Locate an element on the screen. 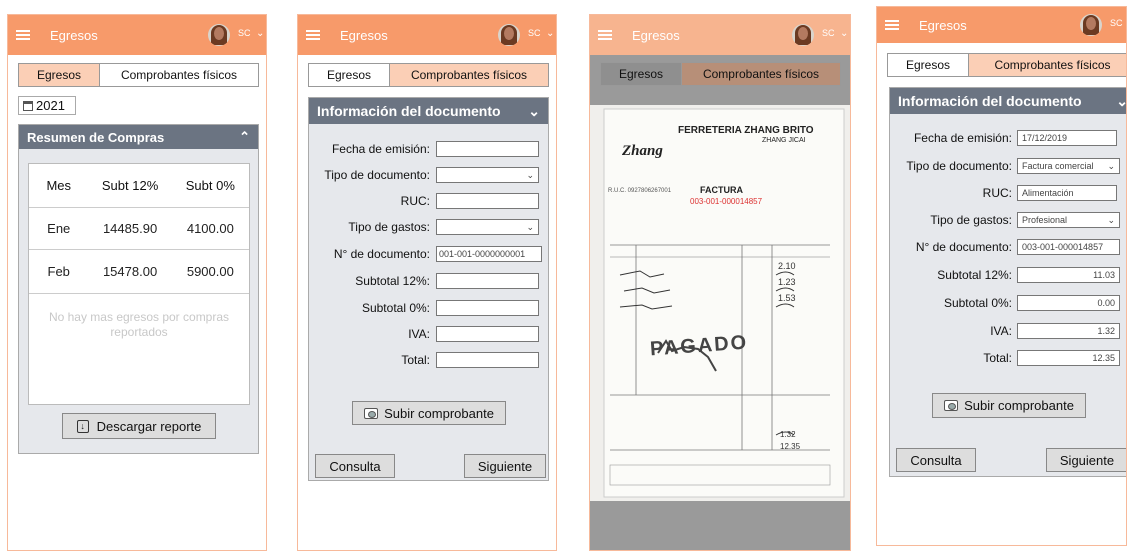 The image size is (1127, 551). tab-bar: Egresos Comprobantes físicos is located at coordinates (138, 75).